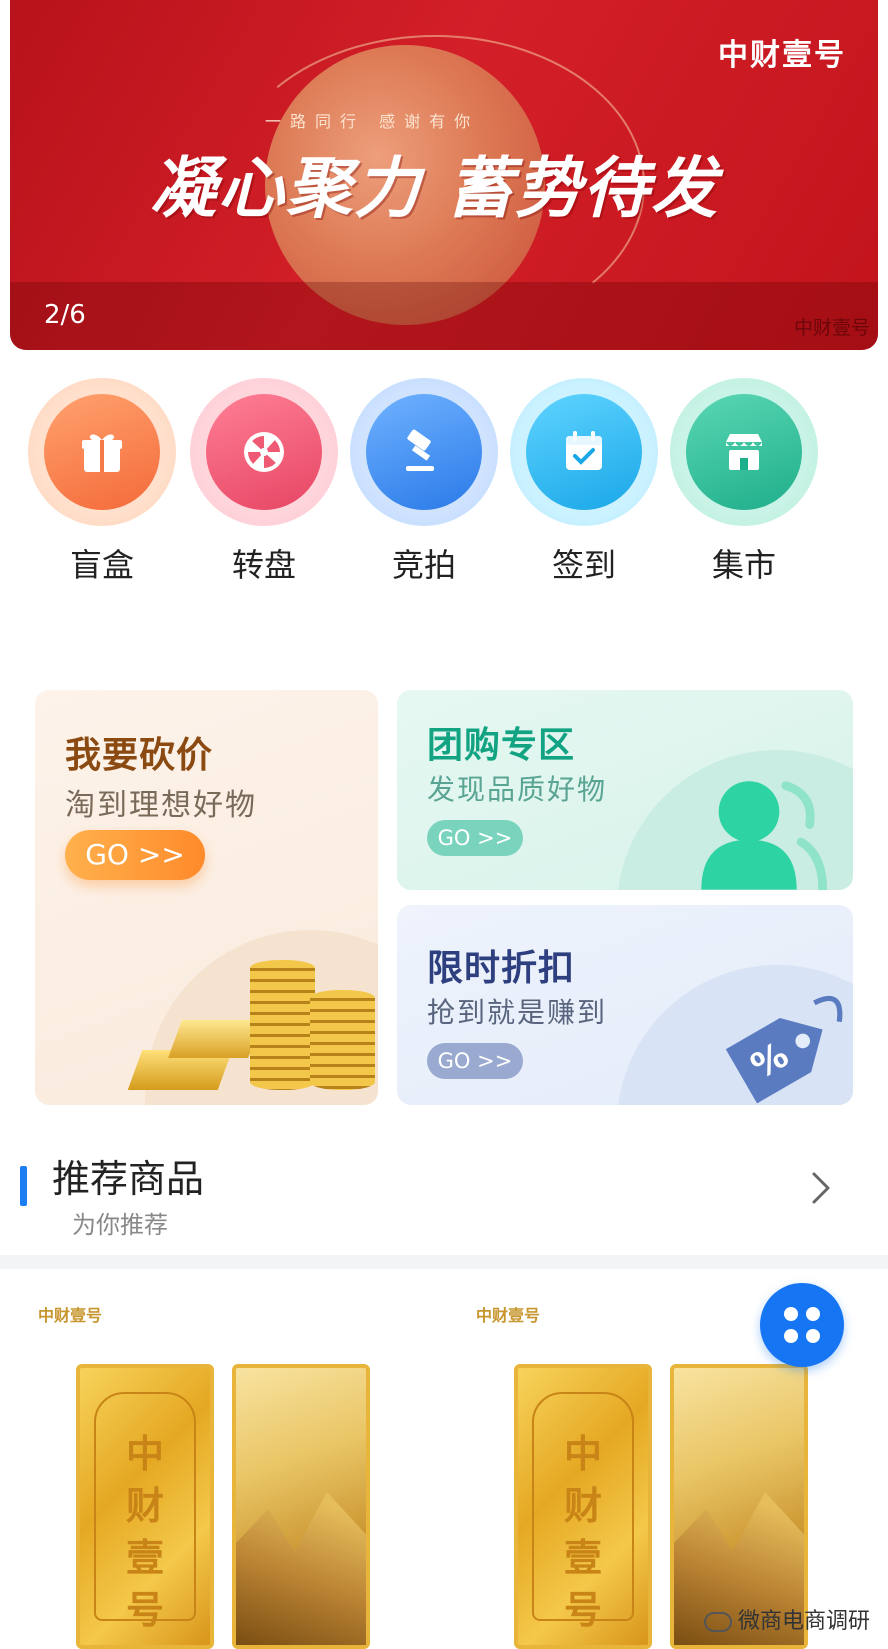 Image resolution: width=888 pixels, height=1649 pixels. I want to click on feature-nav: 盲盒 转盘 竞拍 签到 集市, so click(444, 493).